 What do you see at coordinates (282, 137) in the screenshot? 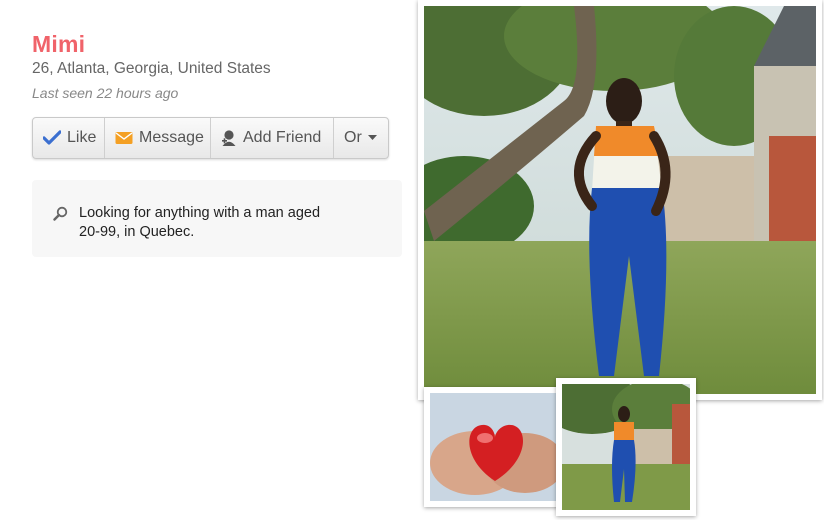
I see `add-friend-label: Add Friend` at bounding box center [282, 137].